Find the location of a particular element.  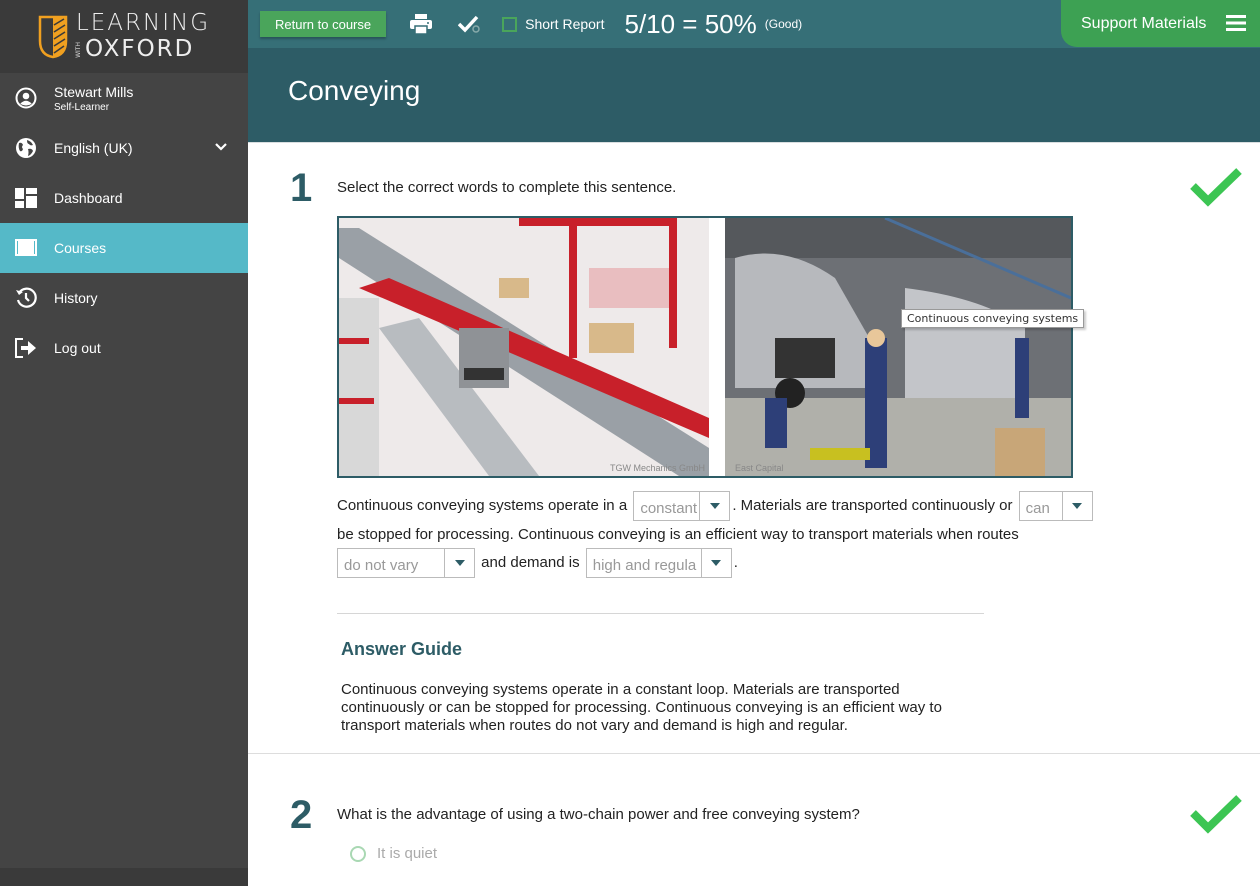

globe-icon is located at coordinates (26, 148).